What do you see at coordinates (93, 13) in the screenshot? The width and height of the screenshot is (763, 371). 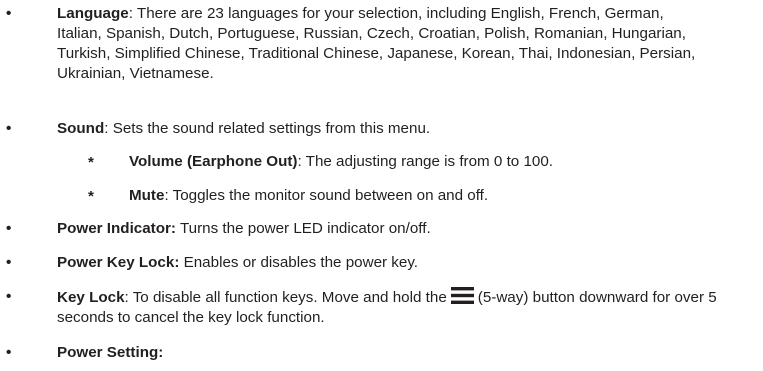 I see `term-language: Language` at bounding box center [93, 13].